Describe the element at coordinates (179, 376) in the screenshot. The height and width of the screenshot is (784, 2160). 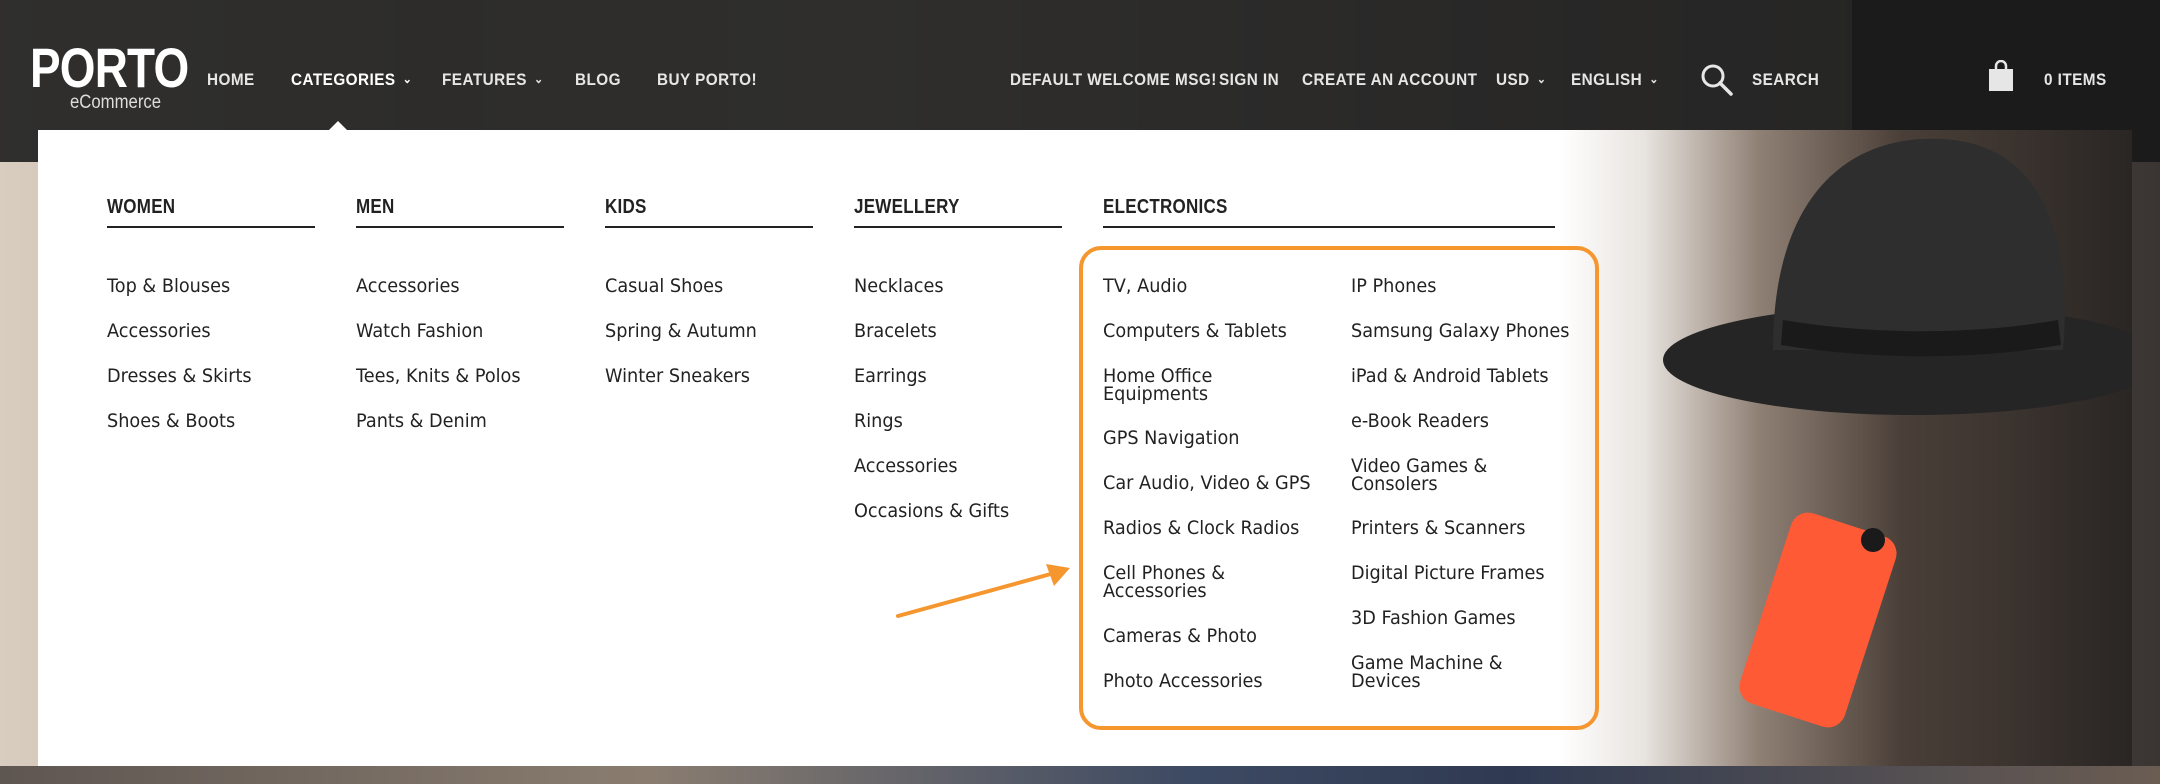
I see `menu-link: Dresses & Skirts` at that location.